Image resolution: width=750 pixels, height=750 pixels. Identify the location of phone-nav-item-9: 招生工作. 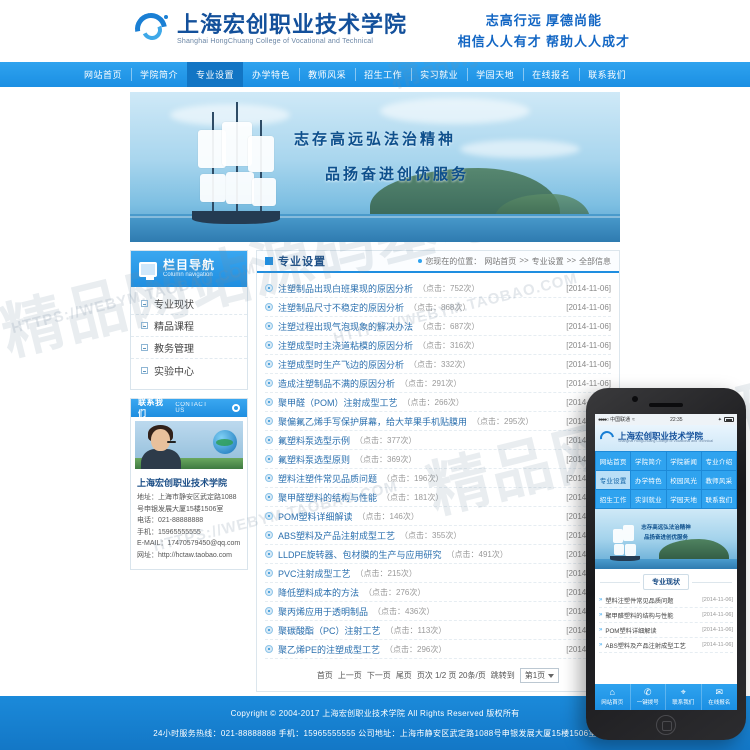
(613, 499).